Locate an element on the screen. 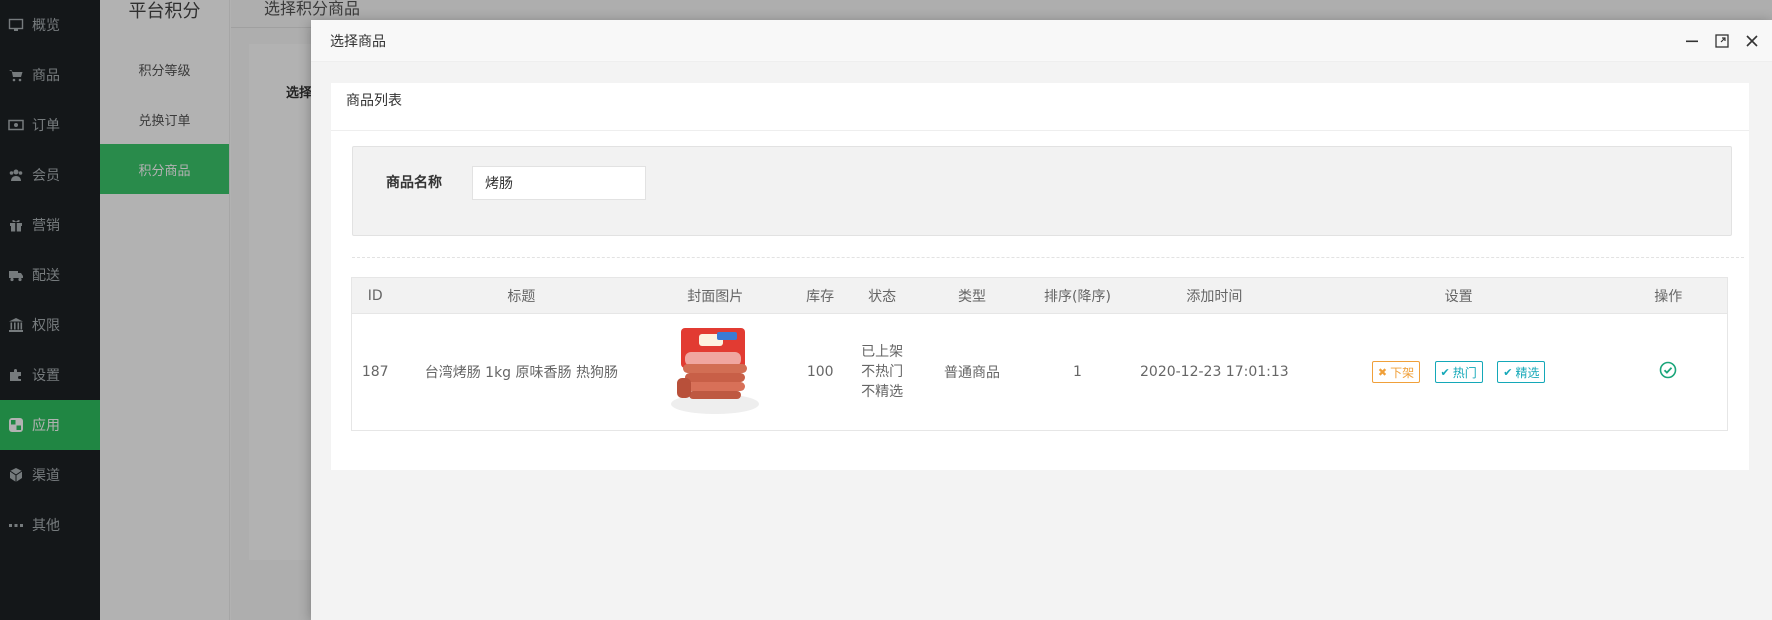 The image size is (1772, 620). col-status: 状态 is located at coordinates (882, 295).